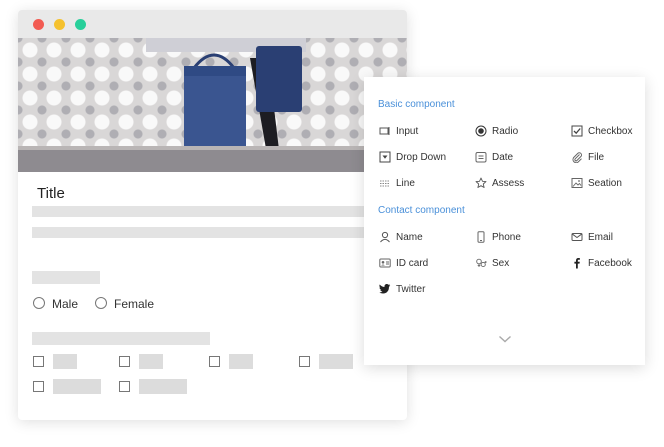  I want to click on window-titlebar, so click(212, 24).